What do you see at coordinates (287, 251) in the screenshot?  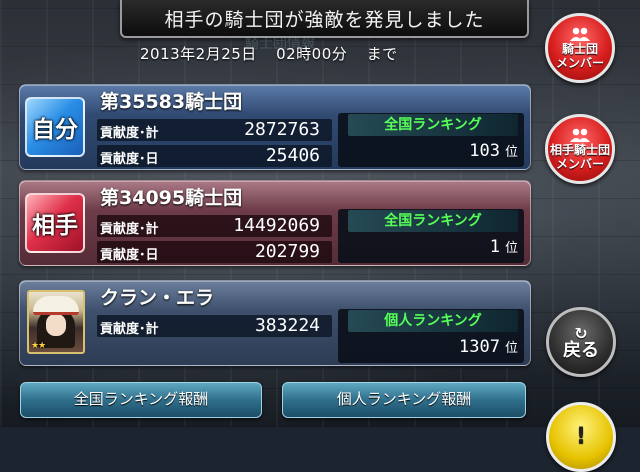 I see `rival-day-value: 202799` at bounding box center [287, 251].